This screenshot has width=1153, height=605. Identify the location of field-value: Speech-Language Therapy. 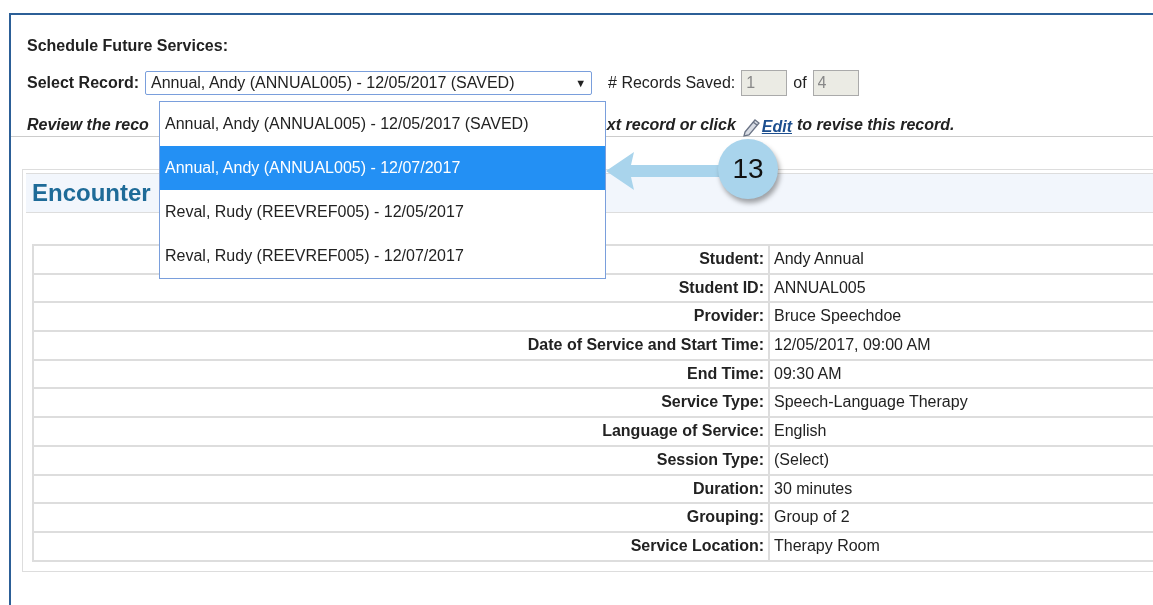
(961, 403).